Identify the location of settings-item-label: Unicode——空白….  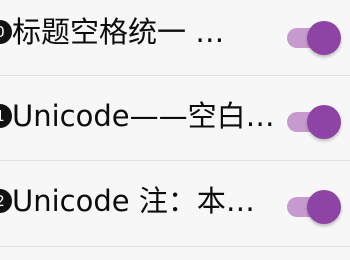
(142, 116).